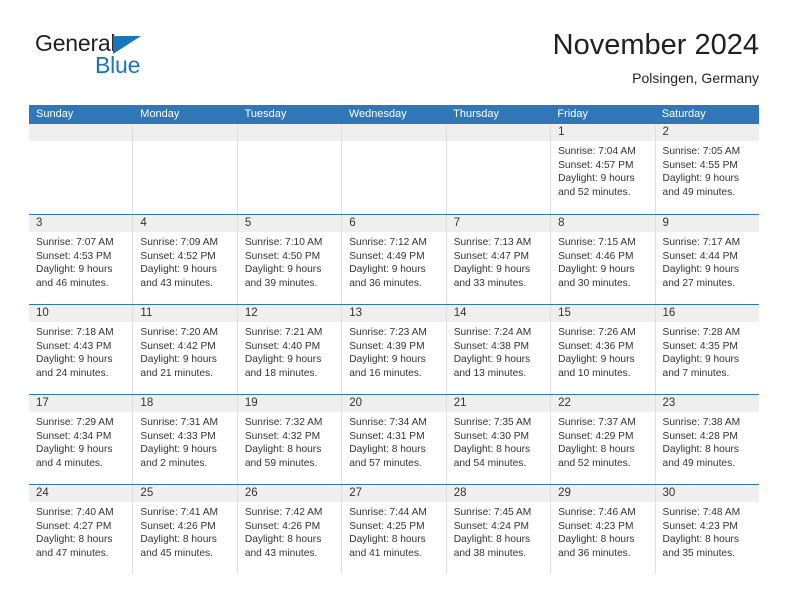  What do you see at coordinates (251, 403) in the screenshot?
I see `day-number: 19` at bounding box center [251, 403].